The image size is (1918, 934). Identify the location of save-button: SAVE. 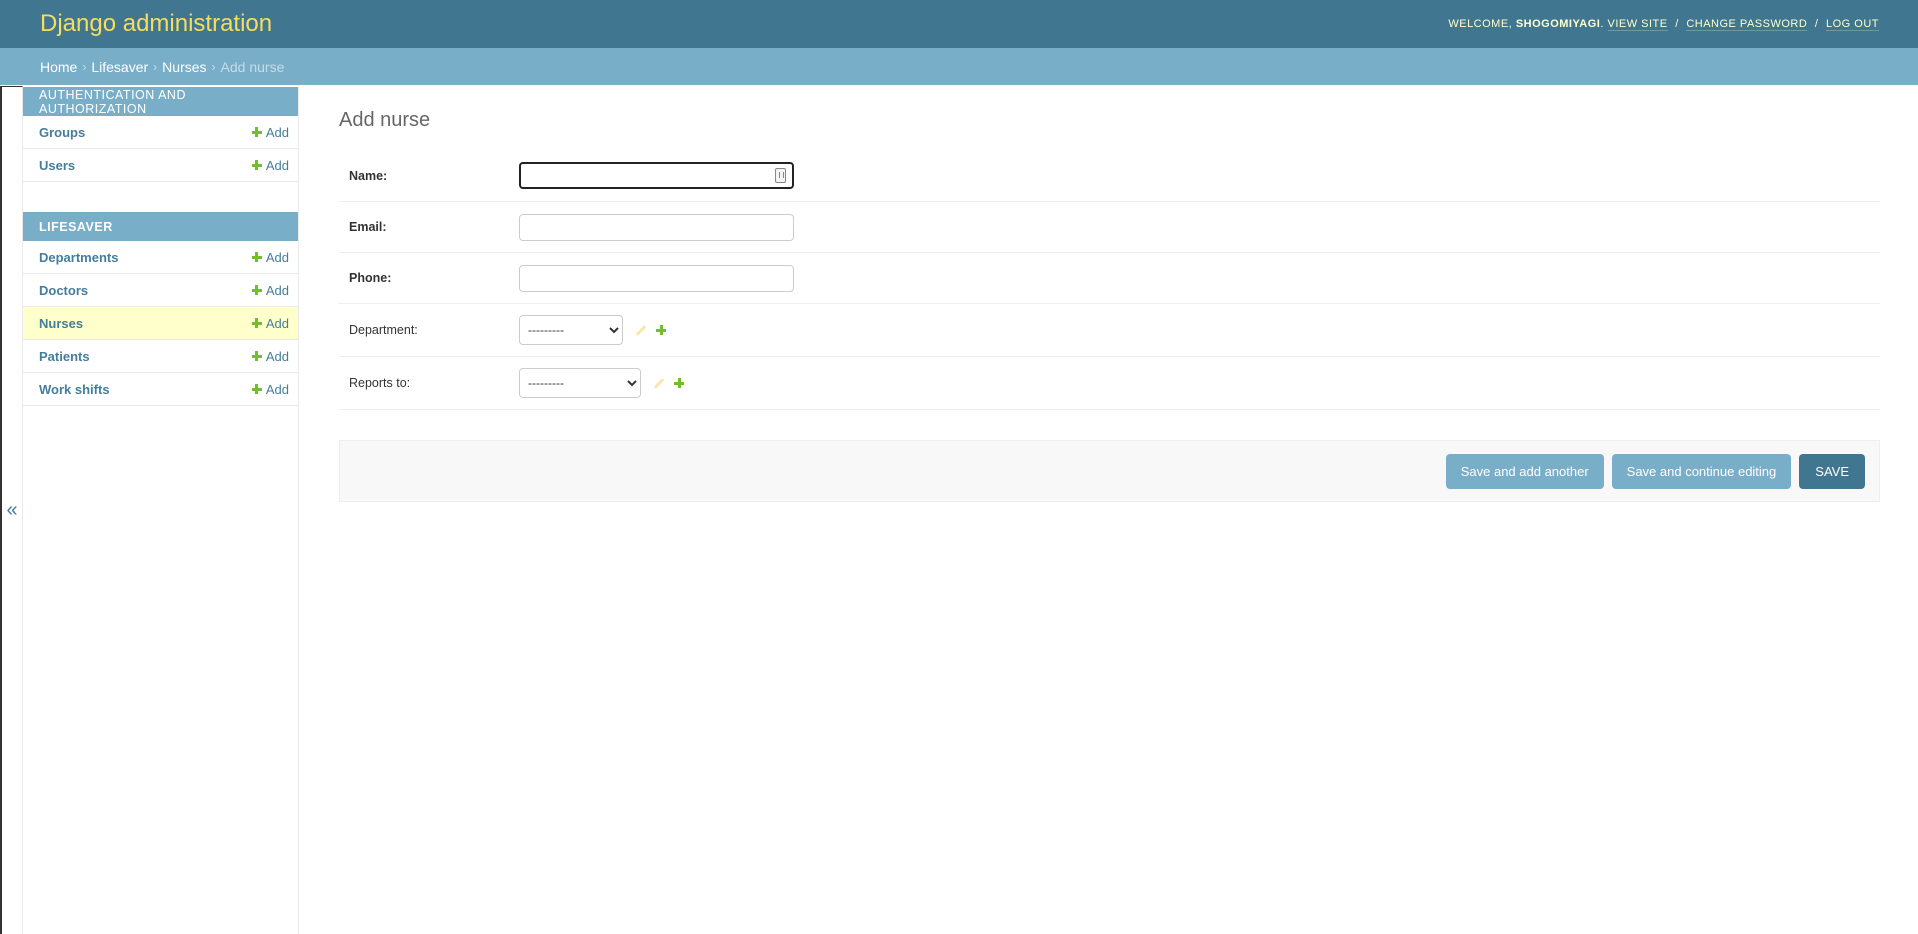
(1832, 471).